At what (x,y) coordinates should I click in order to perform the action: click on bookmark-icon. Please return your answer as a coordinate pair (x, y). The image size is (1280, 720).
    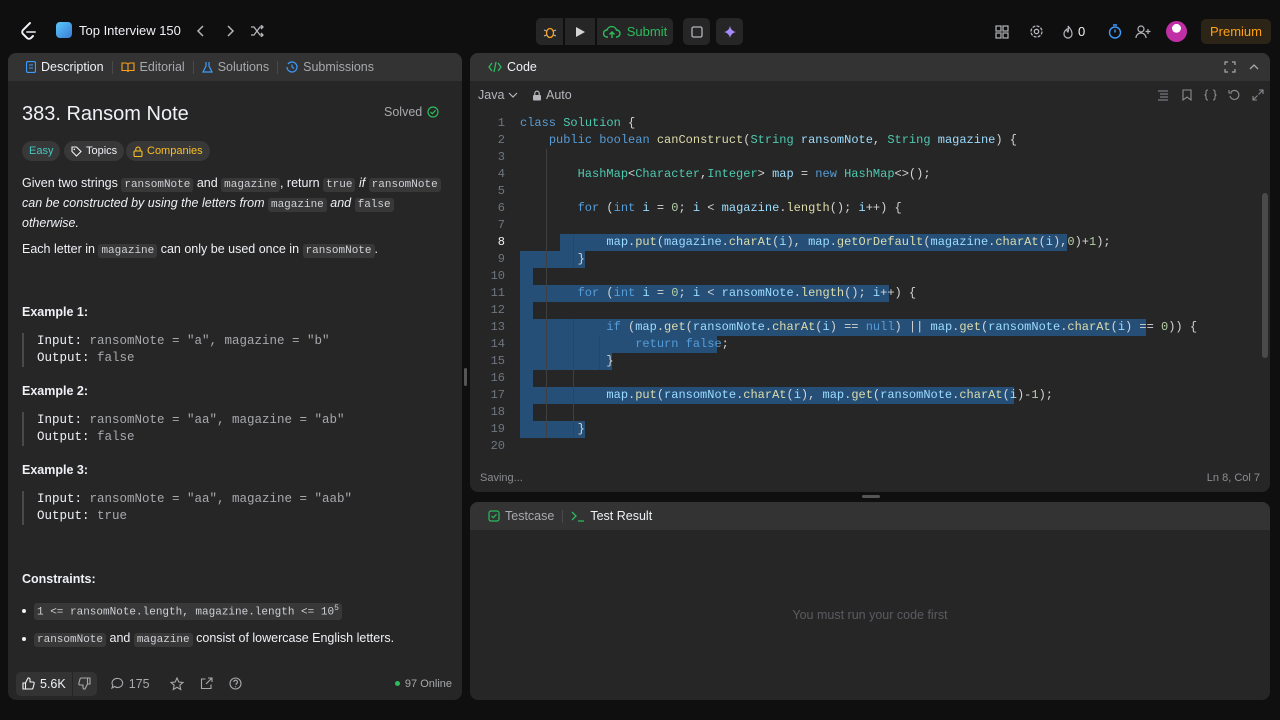
    Looking at the image, I should click on (1187, 95).